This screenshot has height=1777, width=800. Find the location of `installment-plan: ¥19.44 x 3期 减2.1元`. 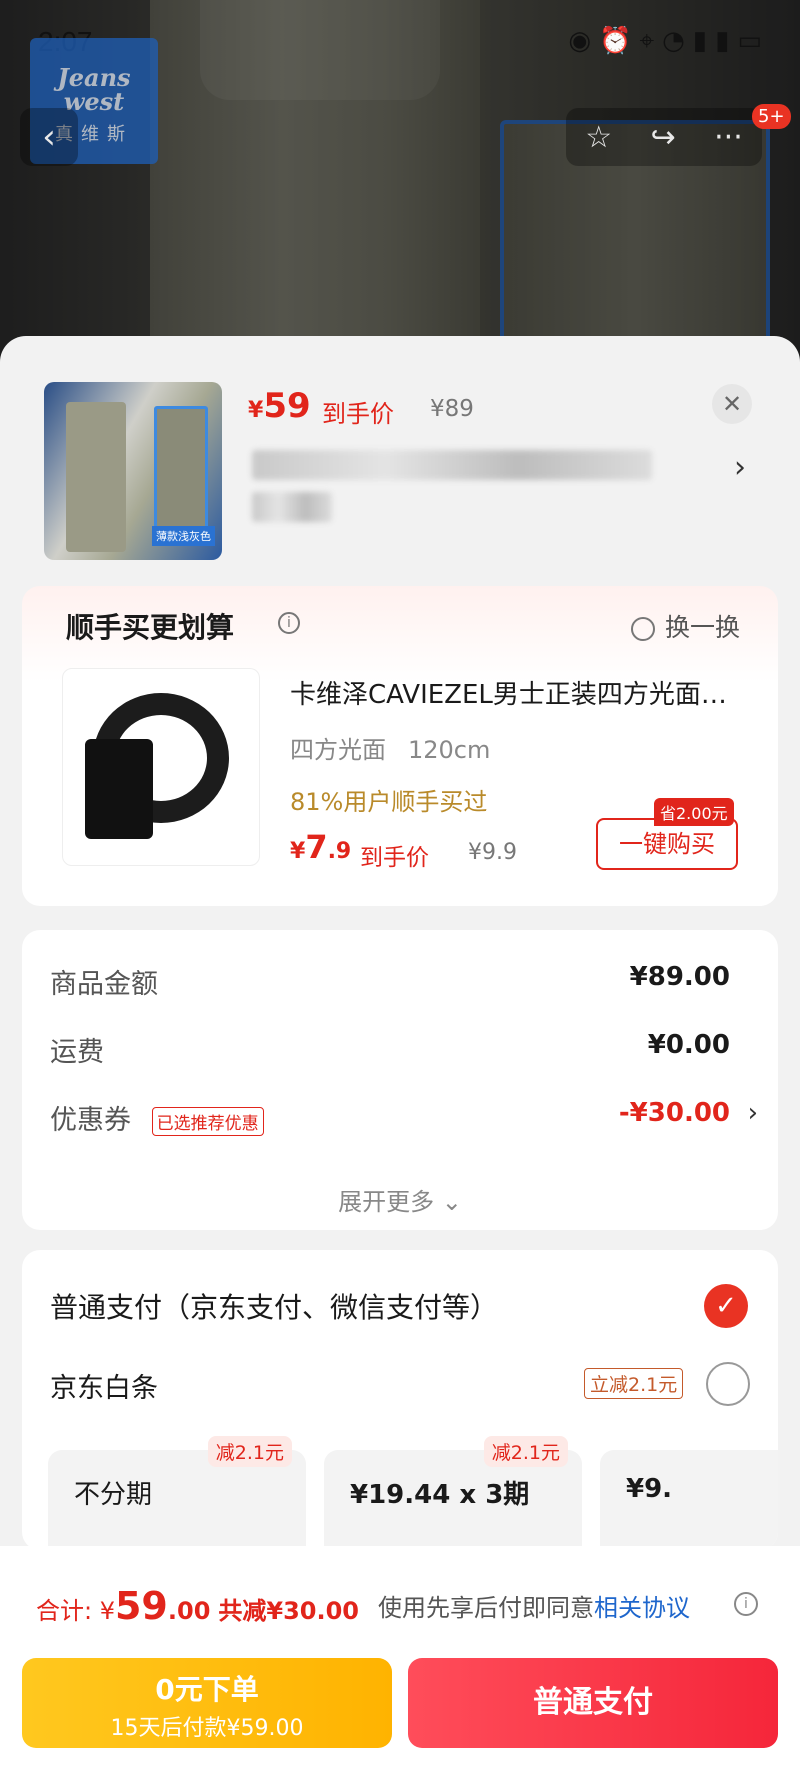

installment-plan: ¥19.44 x 3期 减2.1元 is located at coordinates (453, 1493).